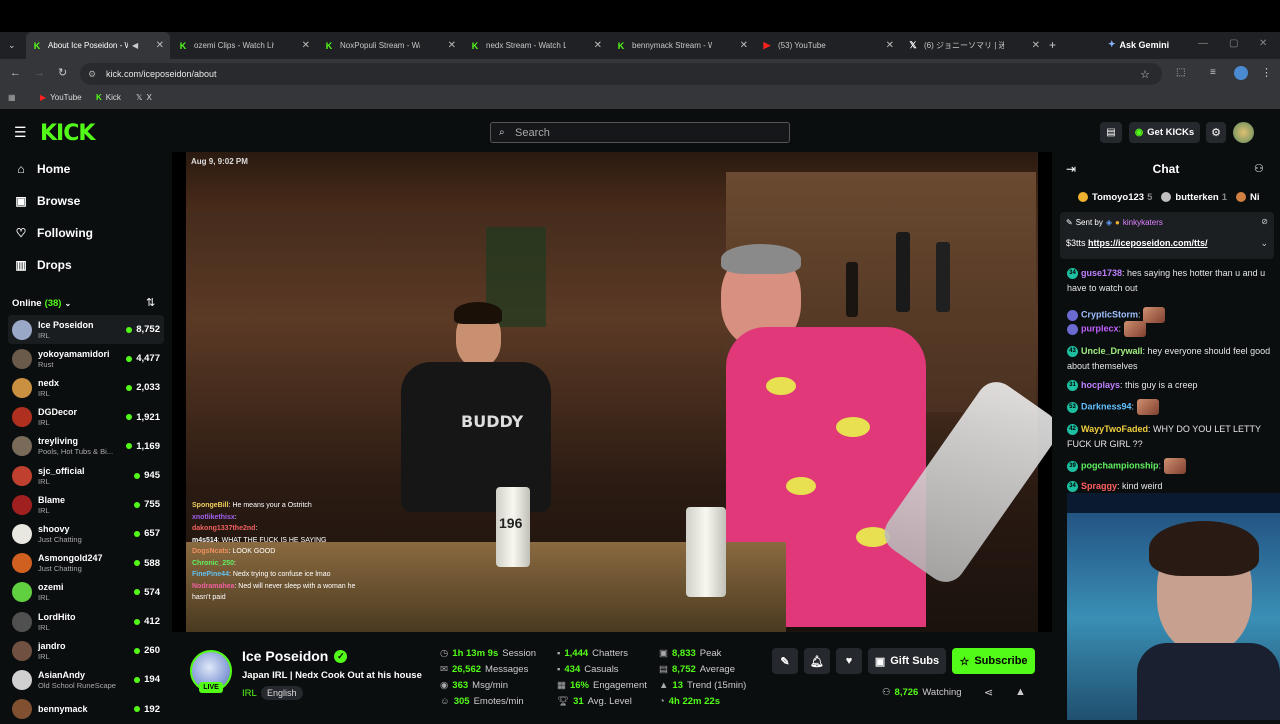 The width and height of the screenshot is (1280, 724). I want to click on chat-username: Uncle_Drywall, so click(1112, 351).